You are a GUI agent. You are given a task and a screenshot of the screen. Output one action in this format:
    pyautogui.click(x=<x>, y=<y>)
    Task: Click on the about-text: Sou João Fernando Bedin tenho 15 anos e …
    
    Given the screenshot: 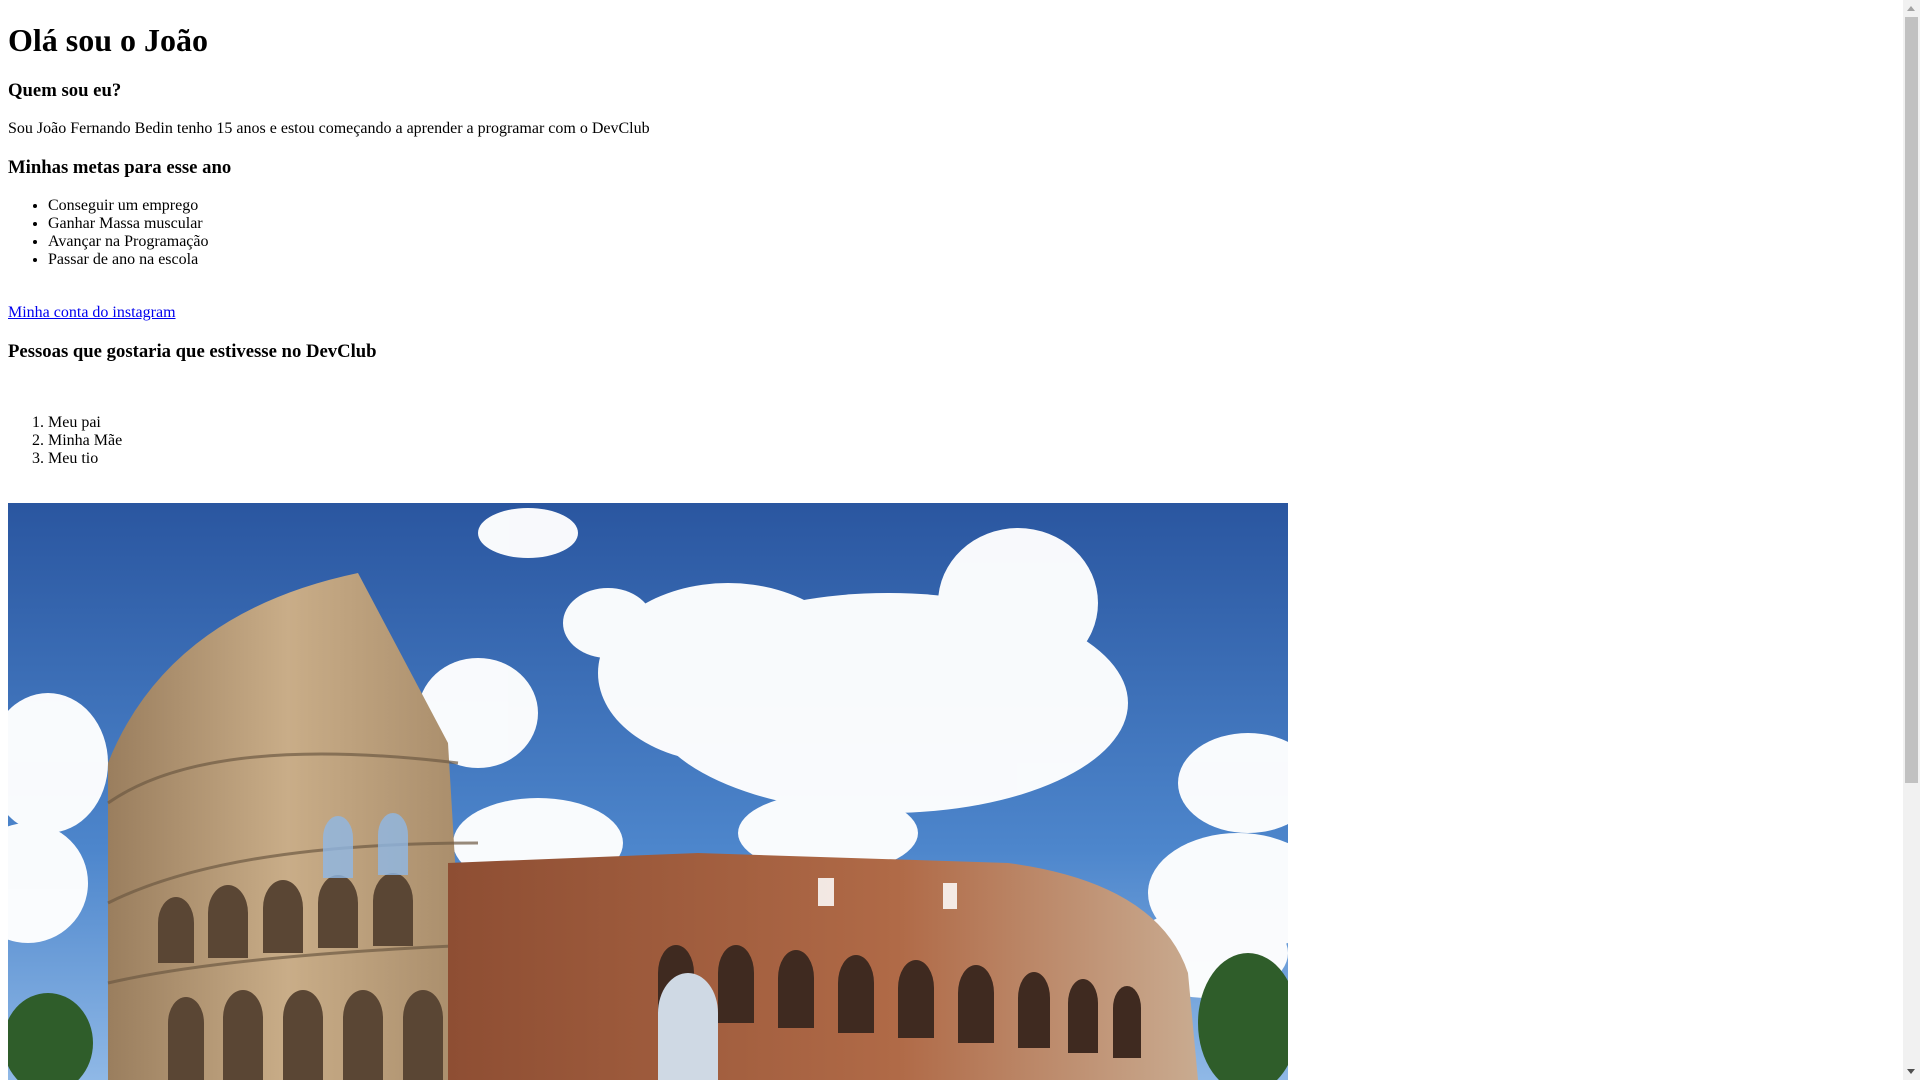 What is the action you would take?
    pyautogui.click(x=329, y=128)
    